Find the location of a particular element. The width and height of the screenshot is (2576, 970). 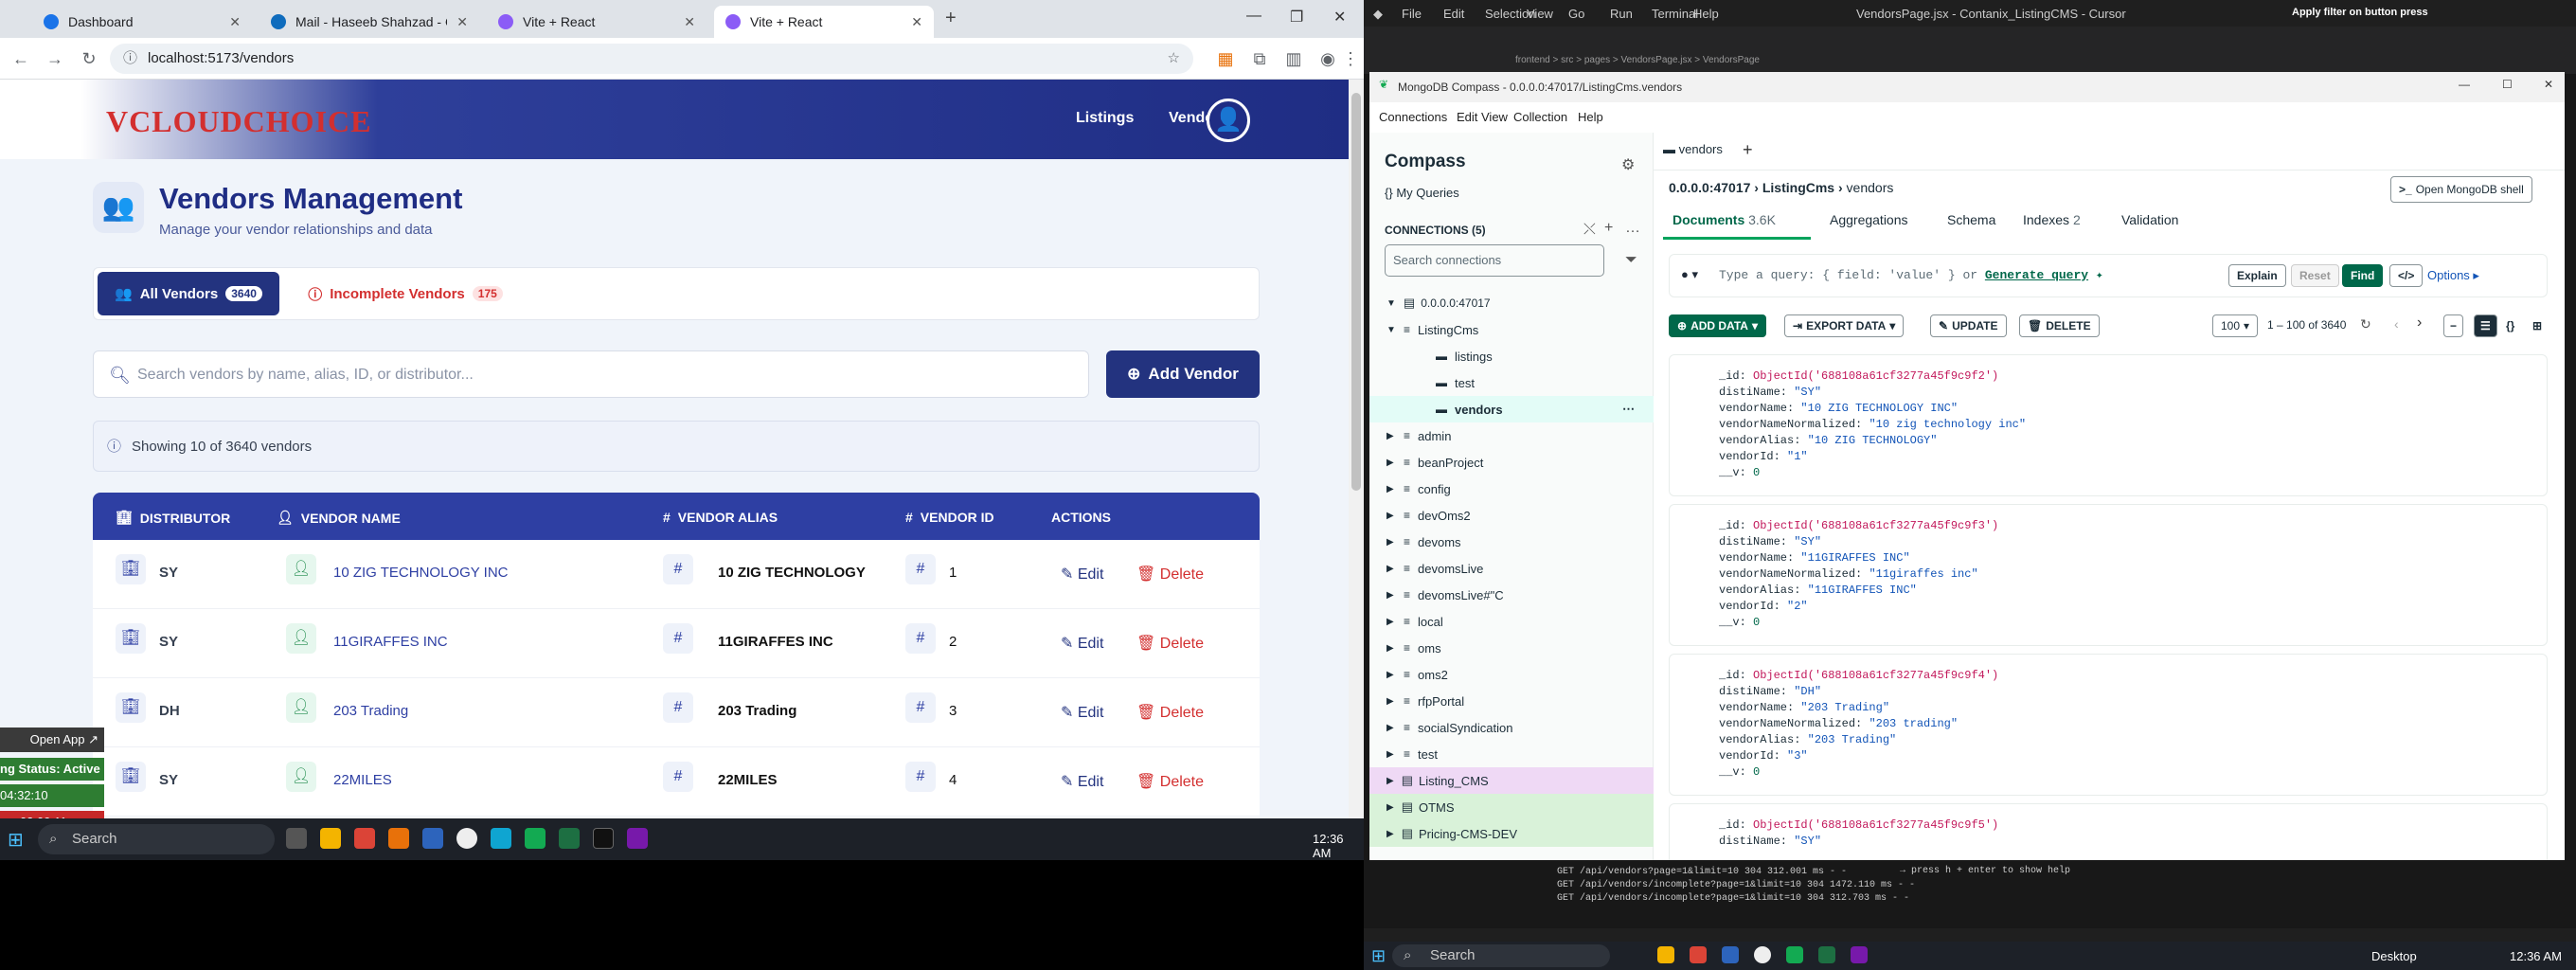

menu-kebab-icon: ⋮ is located at coordinates (1350, 58).